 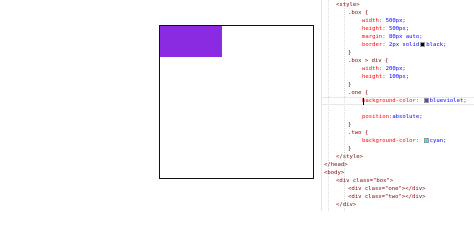 What do you see at coordinates (365, 181) in the screenshot?
I see `tag: <div class="box">` at bounding box center [365, 181].